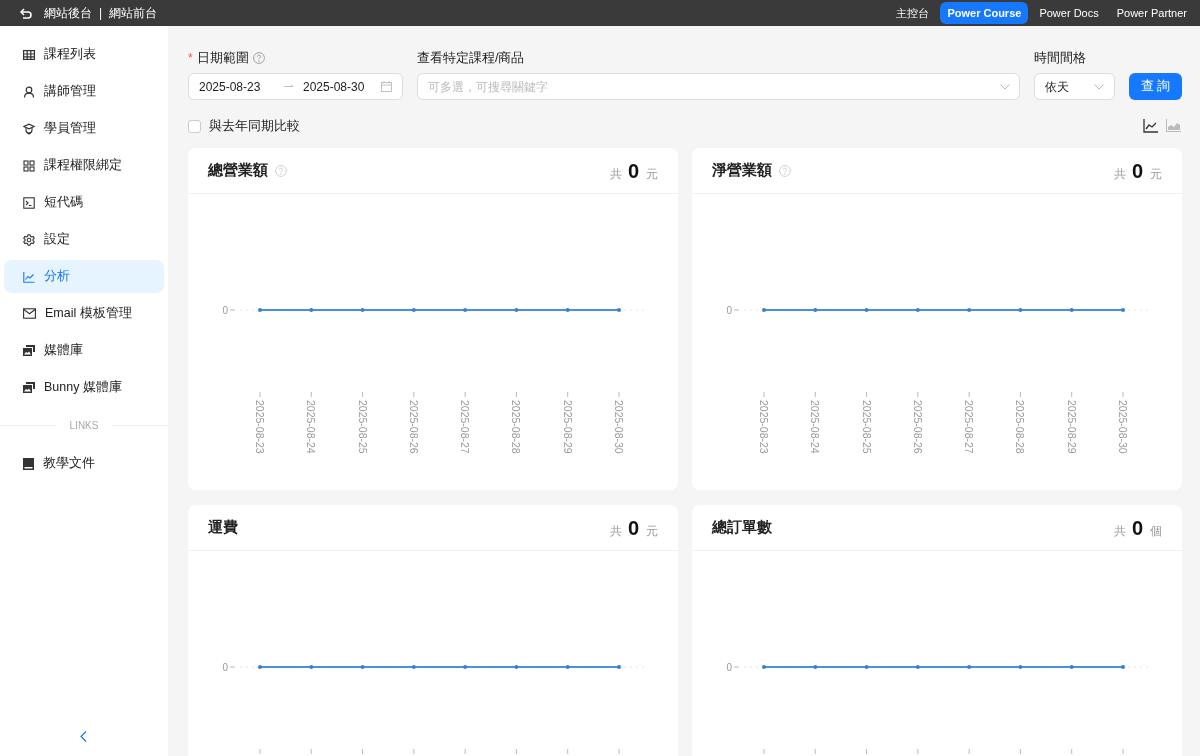  I want to click on sidebar-item: 分析, so click(84, 276).